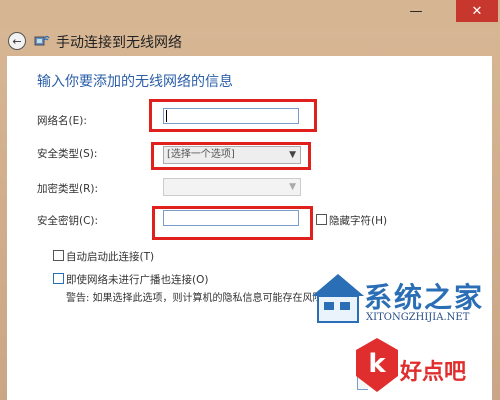  What do you see at coordinates (233, 115) in the screenshot?
I see `highlight-network-name` at bounding box center [233, 115].